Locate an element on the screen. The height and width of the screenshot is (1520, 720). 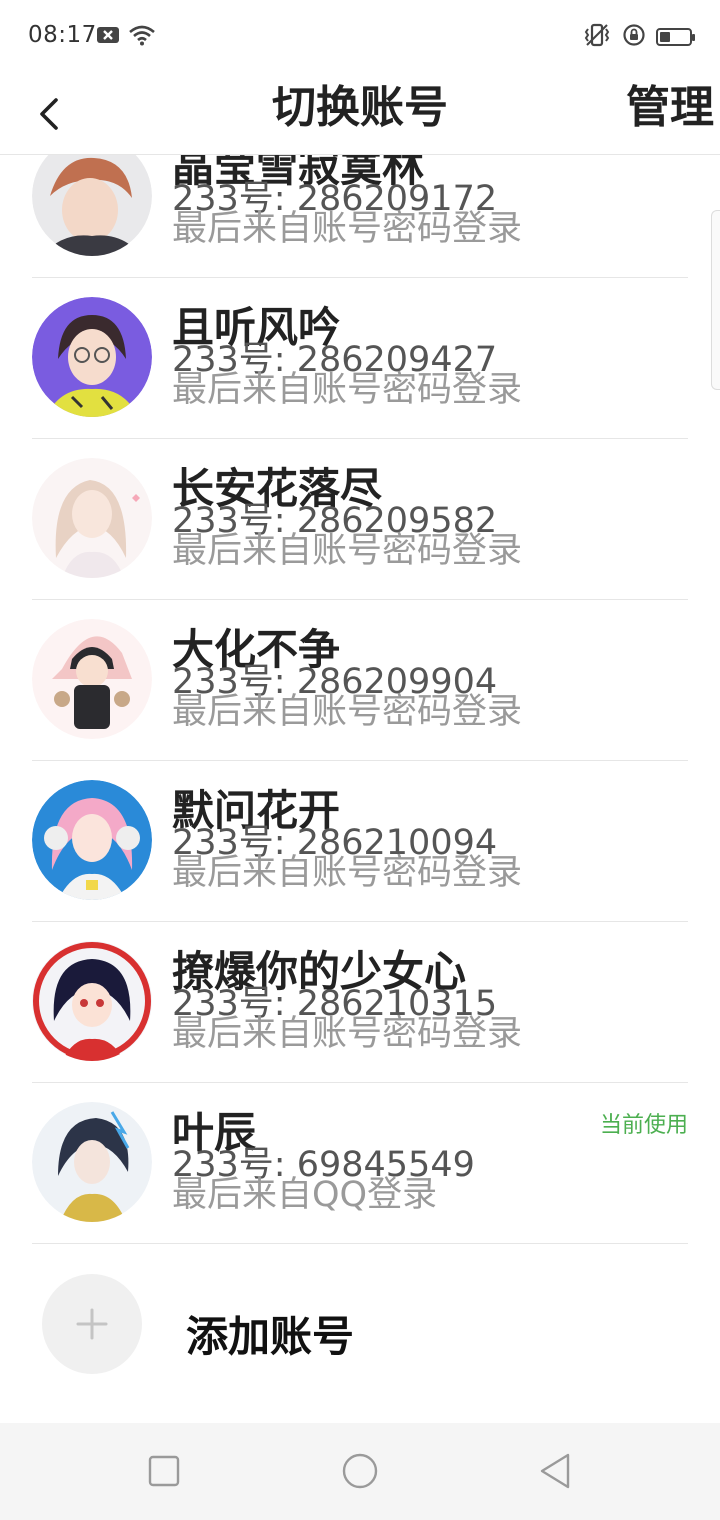
recent-apps-icon is located at coordinates (164, 1471).